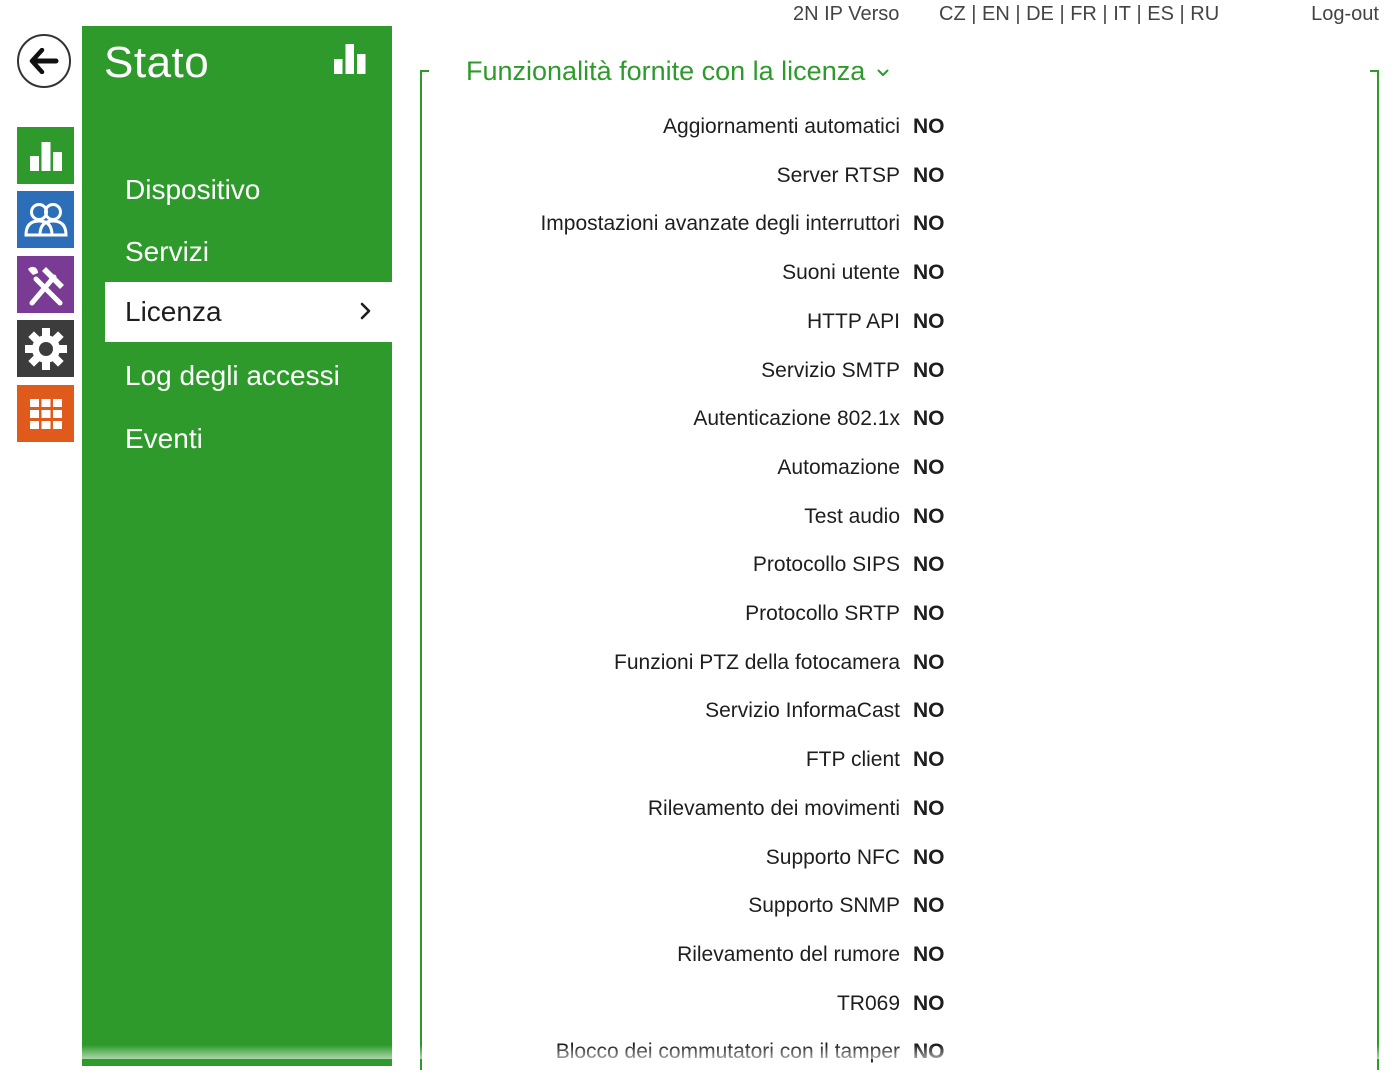 The height and width of the screenshot is (1076, 1400). I want to click on panel-border-right, so click(1374, 570).